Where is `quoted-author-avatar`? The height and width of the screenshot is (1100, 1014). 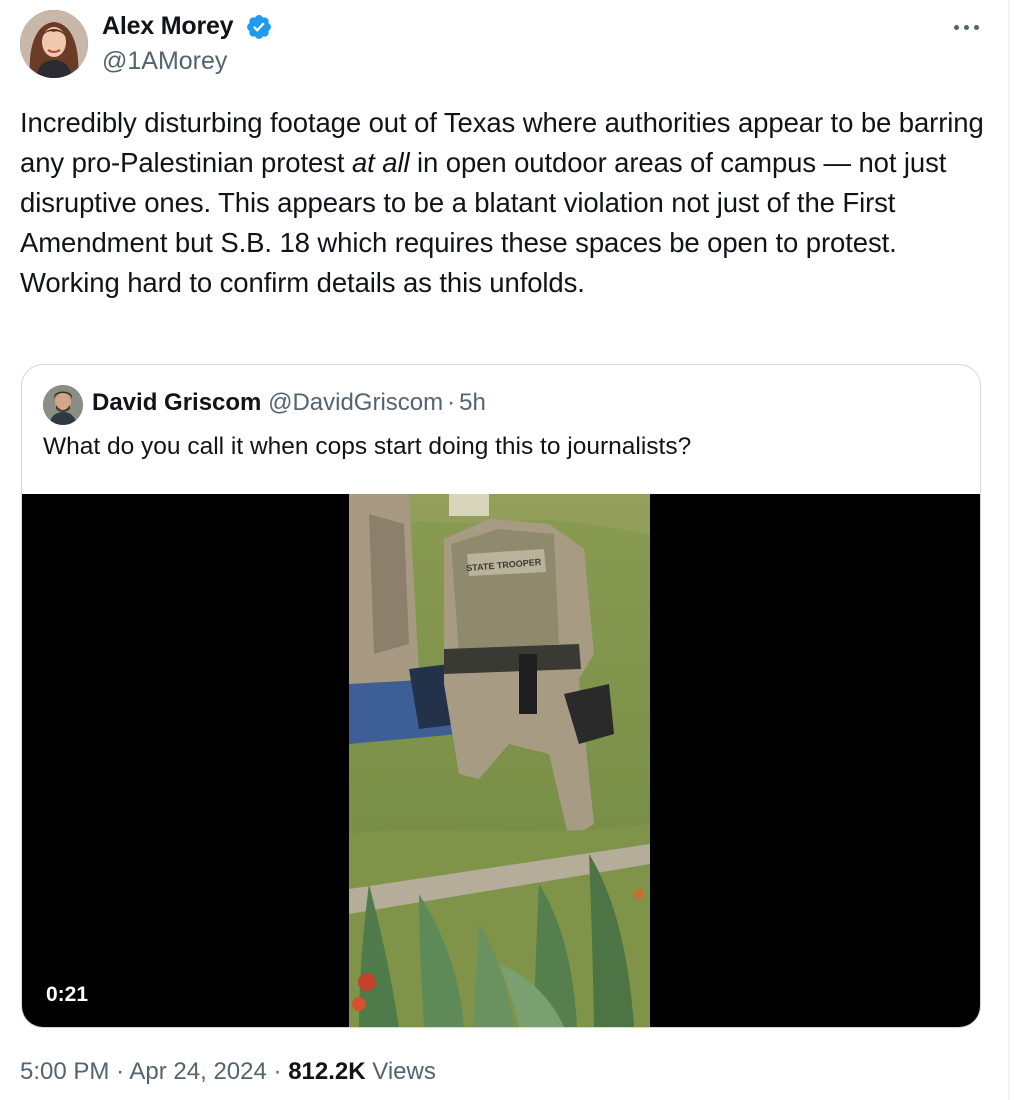
quoted-author-avatar is located at coordinates (63, 405).